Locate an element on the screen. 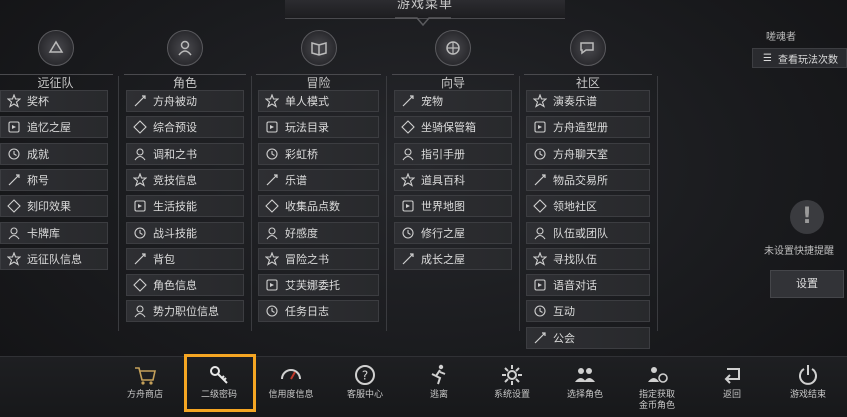 This screenshot has width=847, height=417. menu-item: 卡牌库 is located at coordinates (54, 233).